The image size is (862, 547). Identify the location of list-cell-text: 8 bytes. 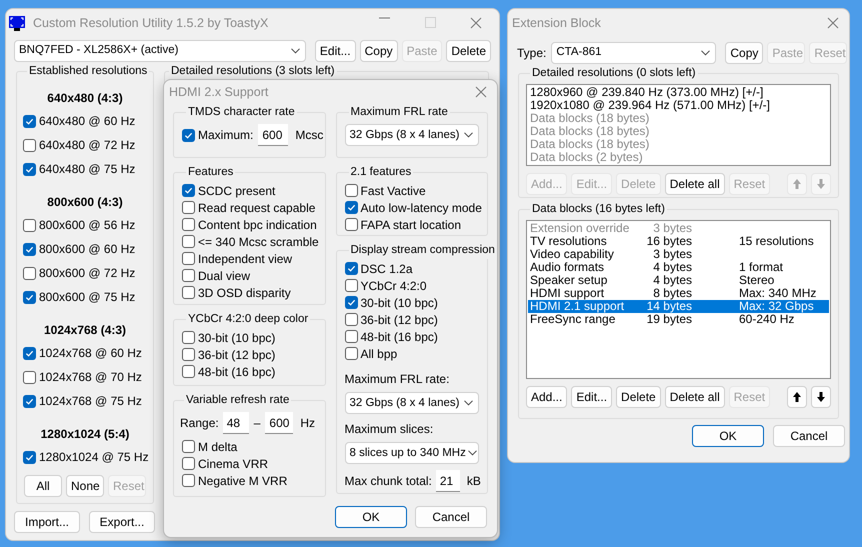
(672, 293).